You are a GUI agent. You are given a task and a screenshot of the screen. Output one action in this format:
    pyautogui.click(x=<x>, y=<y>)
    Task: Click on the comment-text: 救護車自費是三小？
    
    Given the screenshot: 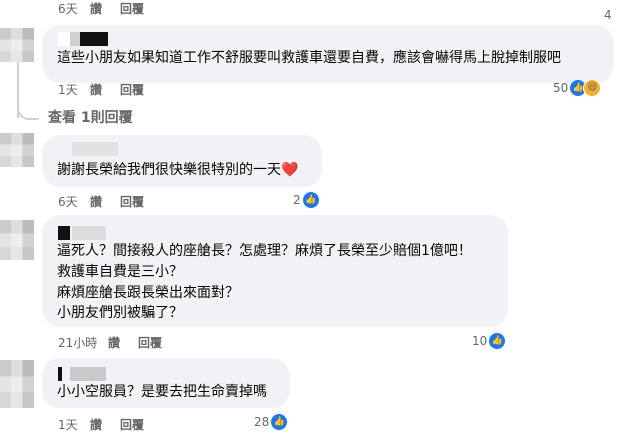 What is the action you would take?
    pyautogui.click(x=120, y=272)
    